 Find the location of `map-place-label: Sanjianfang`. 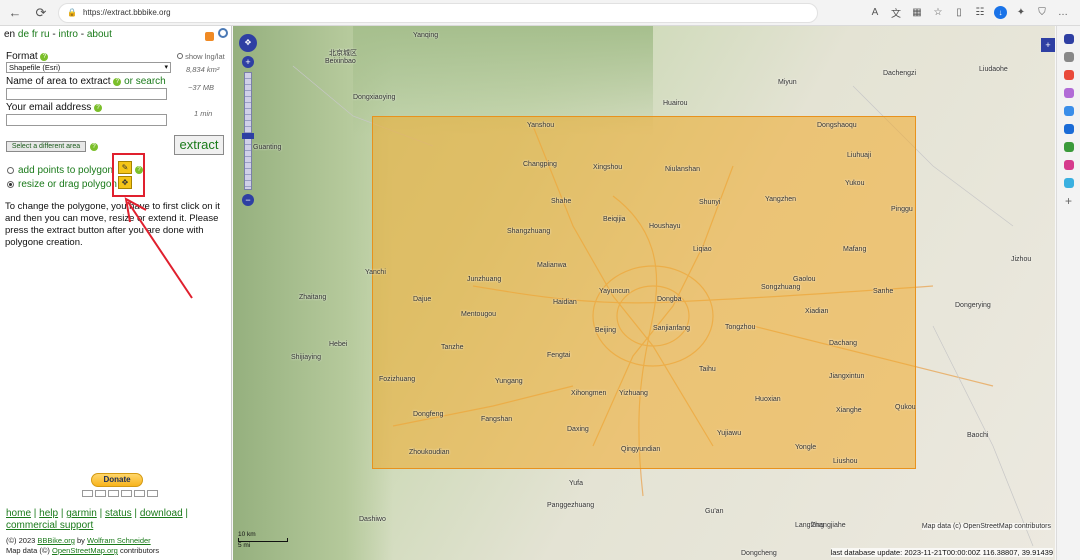

map-place-label: Sanjianfang is located at coordinates (671, 328).